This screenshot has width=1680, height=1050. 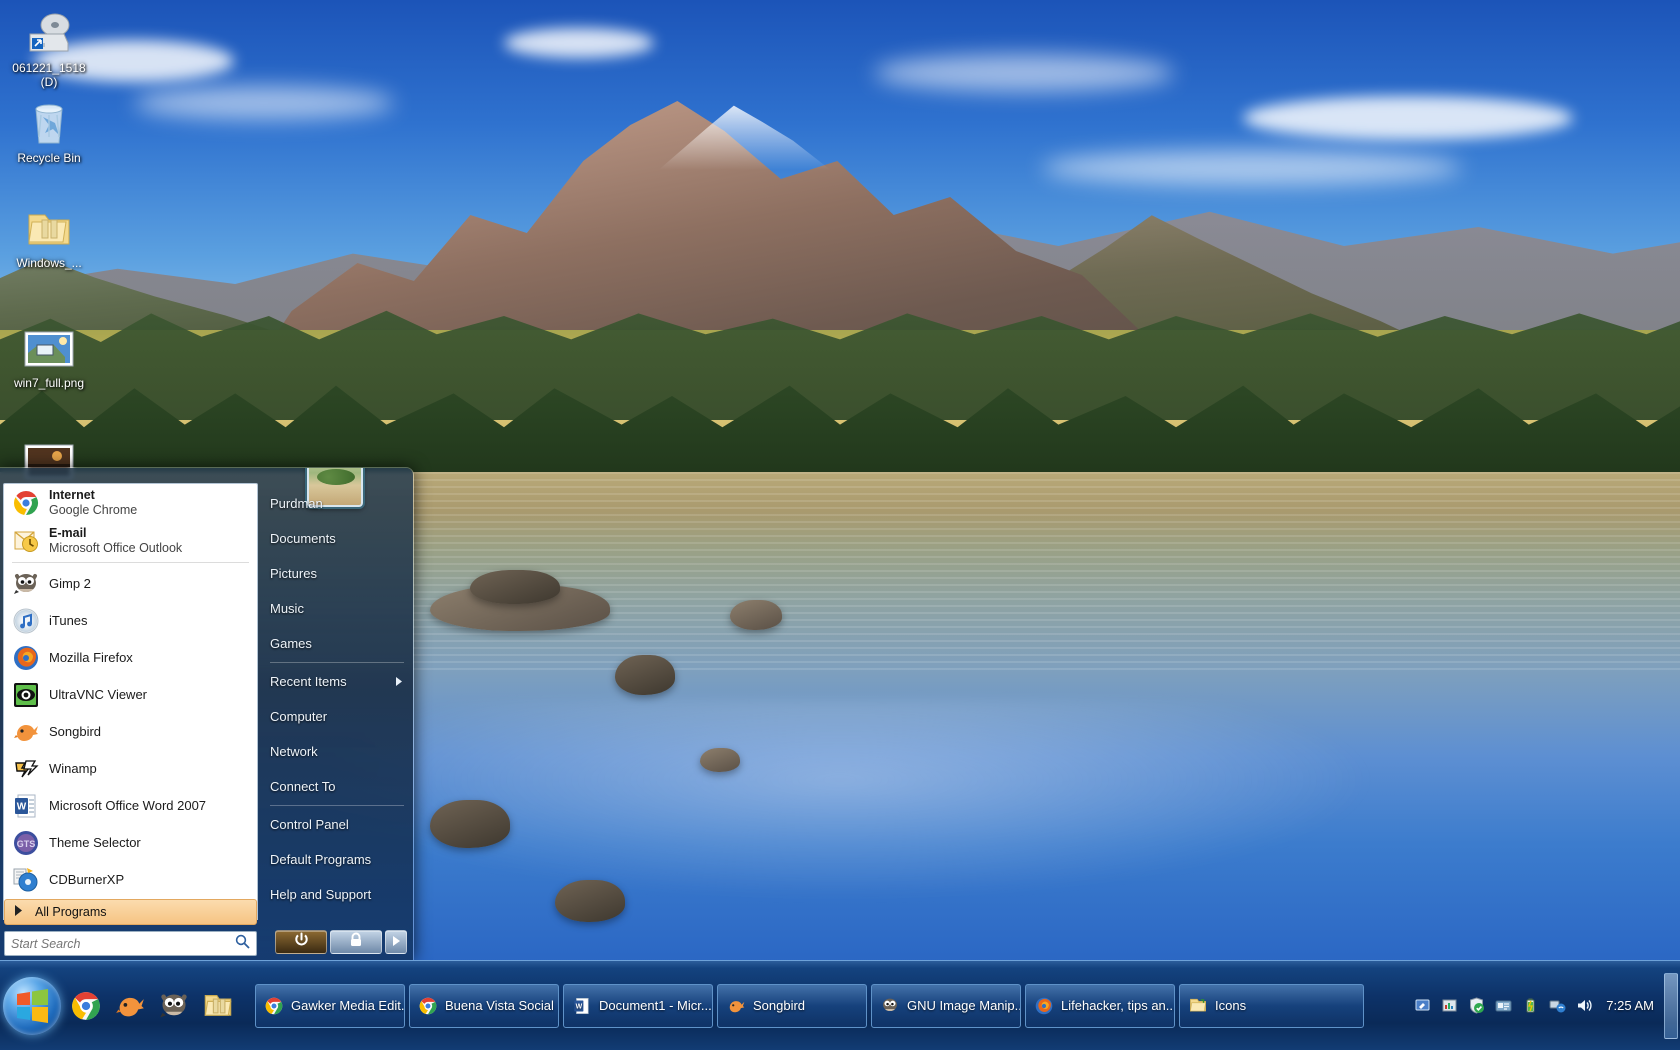 I want to click on chevron-right-icon, so click(x=396, y=942).